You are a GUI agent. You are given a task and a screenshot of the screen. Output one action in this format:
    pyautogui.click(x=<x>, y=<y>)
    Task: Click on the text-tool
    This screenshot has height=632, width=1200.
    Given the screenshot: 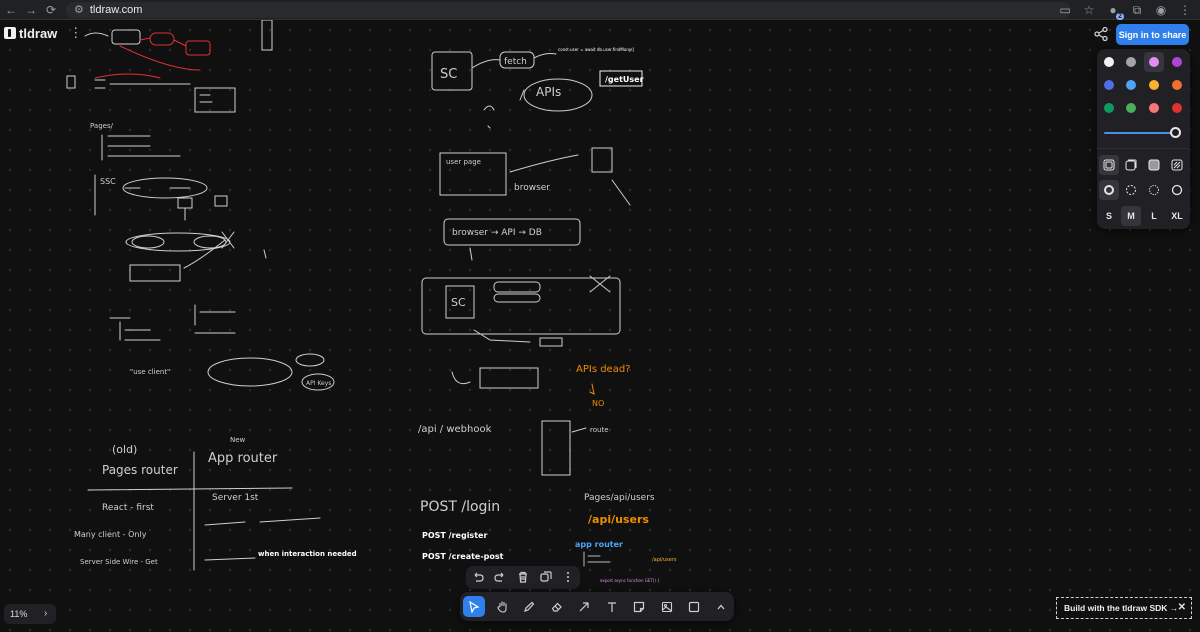 What is the action you would take?
    pyautogui.click(x=612, y=606)
    